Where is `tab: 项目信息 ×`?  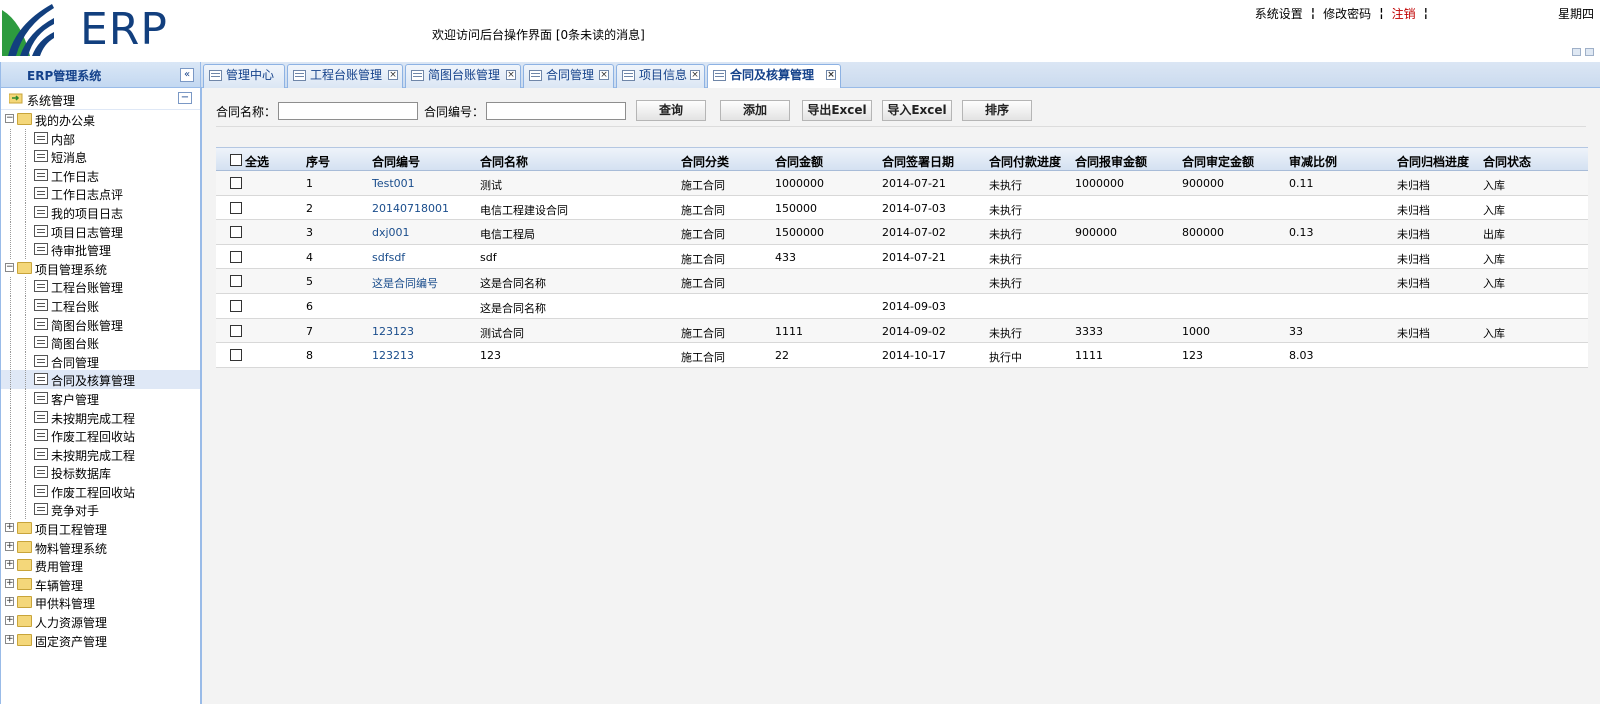
tab: 项目信息 × is located at coordinates (660, 76).